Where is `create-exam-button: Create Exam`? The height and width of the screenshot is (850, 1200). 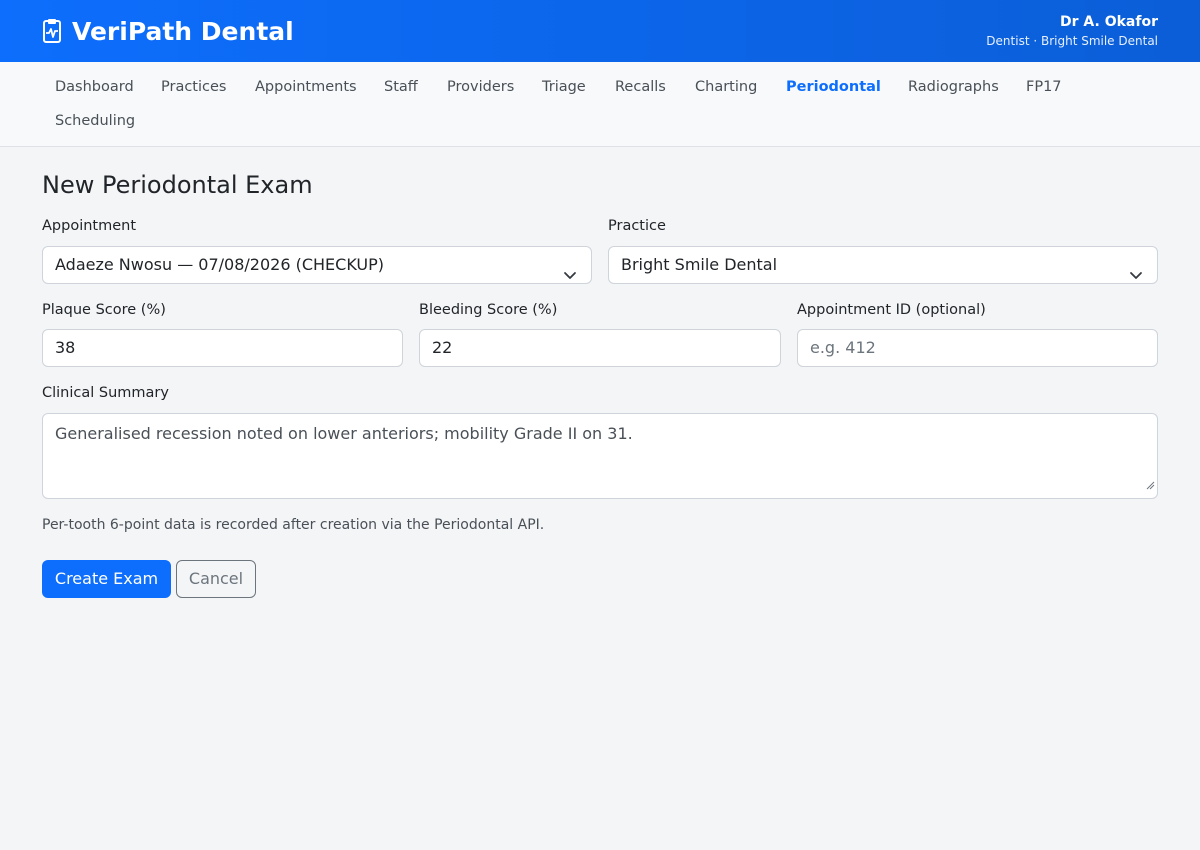
create-exam-button: Create Exam is located at coordinates (106, 579).